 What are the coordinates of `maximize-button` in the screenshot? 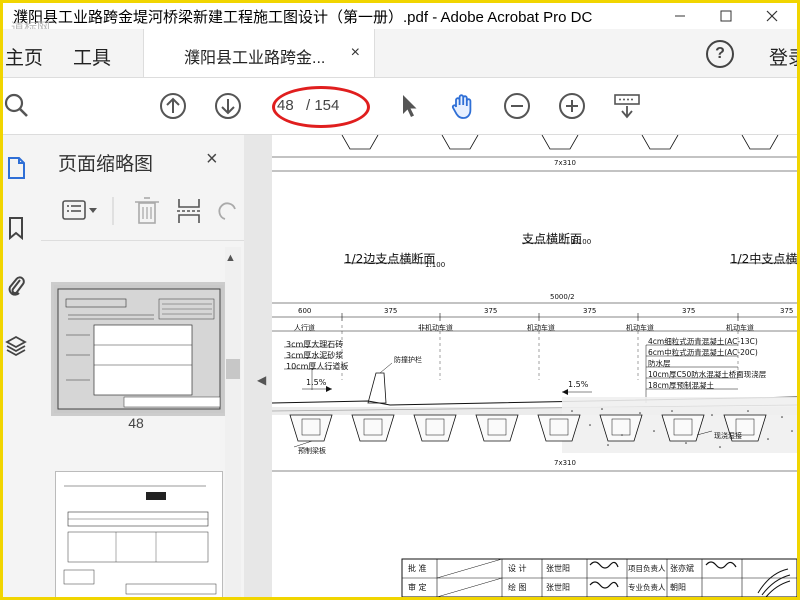 It's located at (726, 16).